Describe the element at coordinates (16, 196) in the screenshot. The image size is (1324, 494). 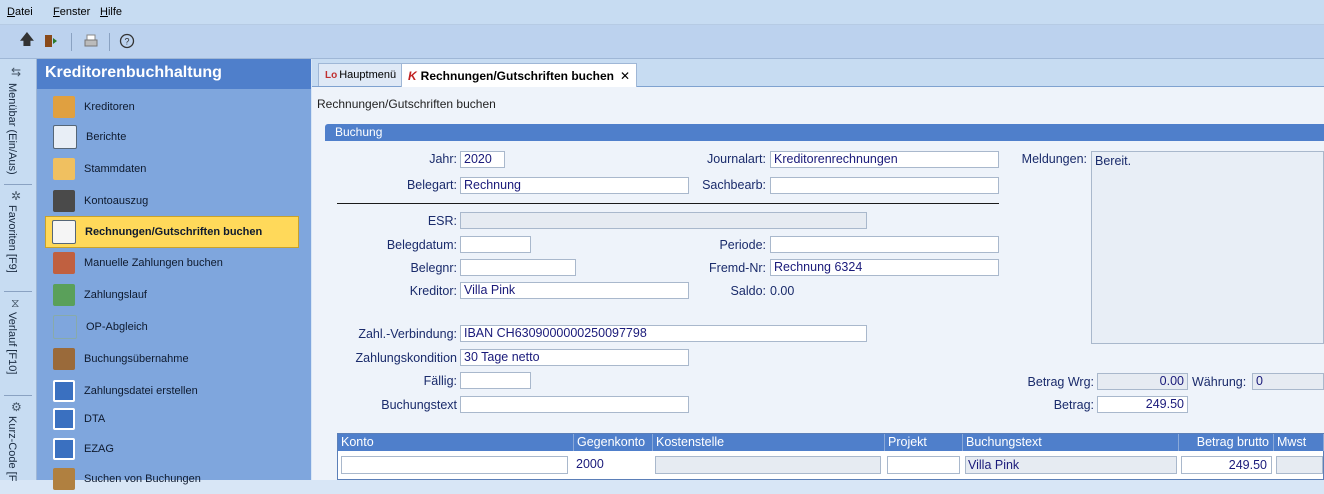
I see `favorites-icon: ✲` at that location.